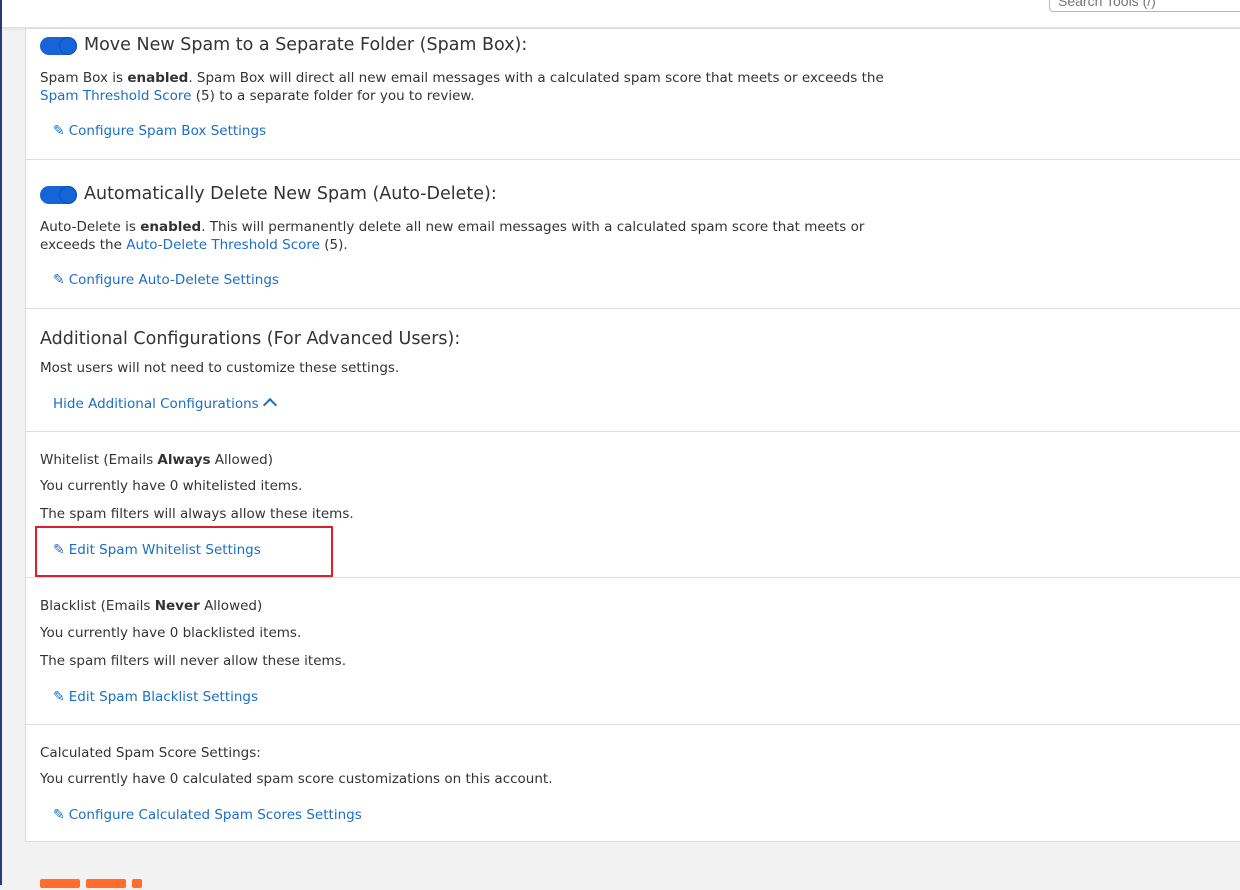 This screenshot has width=1240, height=890. Describe the element at coordinates (621, 14) in the screenshot. I see `top-bar` at that location.